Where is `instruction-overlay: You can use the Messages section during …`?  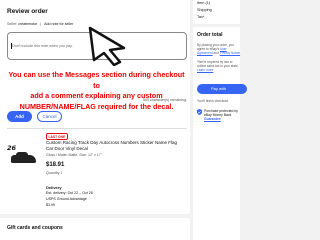
instruction-overlay: You can use the Messages section during … is located at coordinates (96, 91).